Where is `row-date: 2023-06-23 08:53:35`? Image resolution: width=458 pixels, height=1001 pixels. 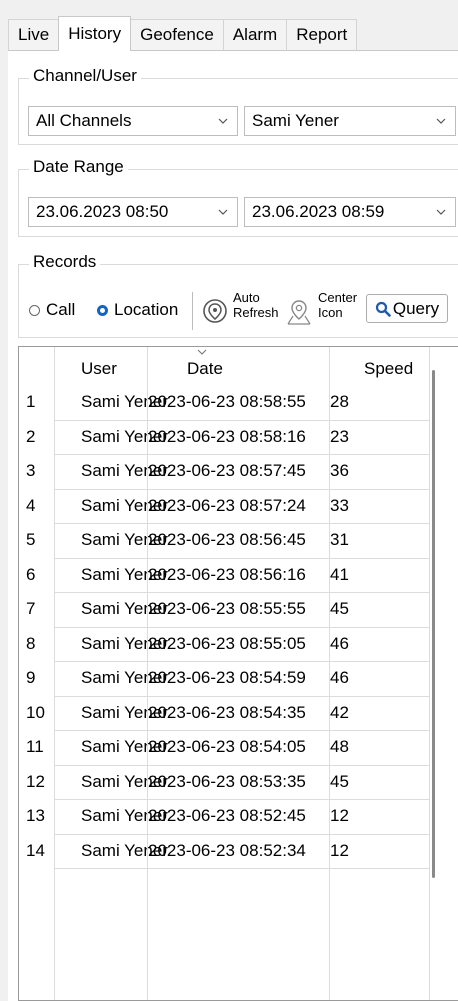
row-date: 2023-06-23 08:53:35 is located at coordinates (227, 781).